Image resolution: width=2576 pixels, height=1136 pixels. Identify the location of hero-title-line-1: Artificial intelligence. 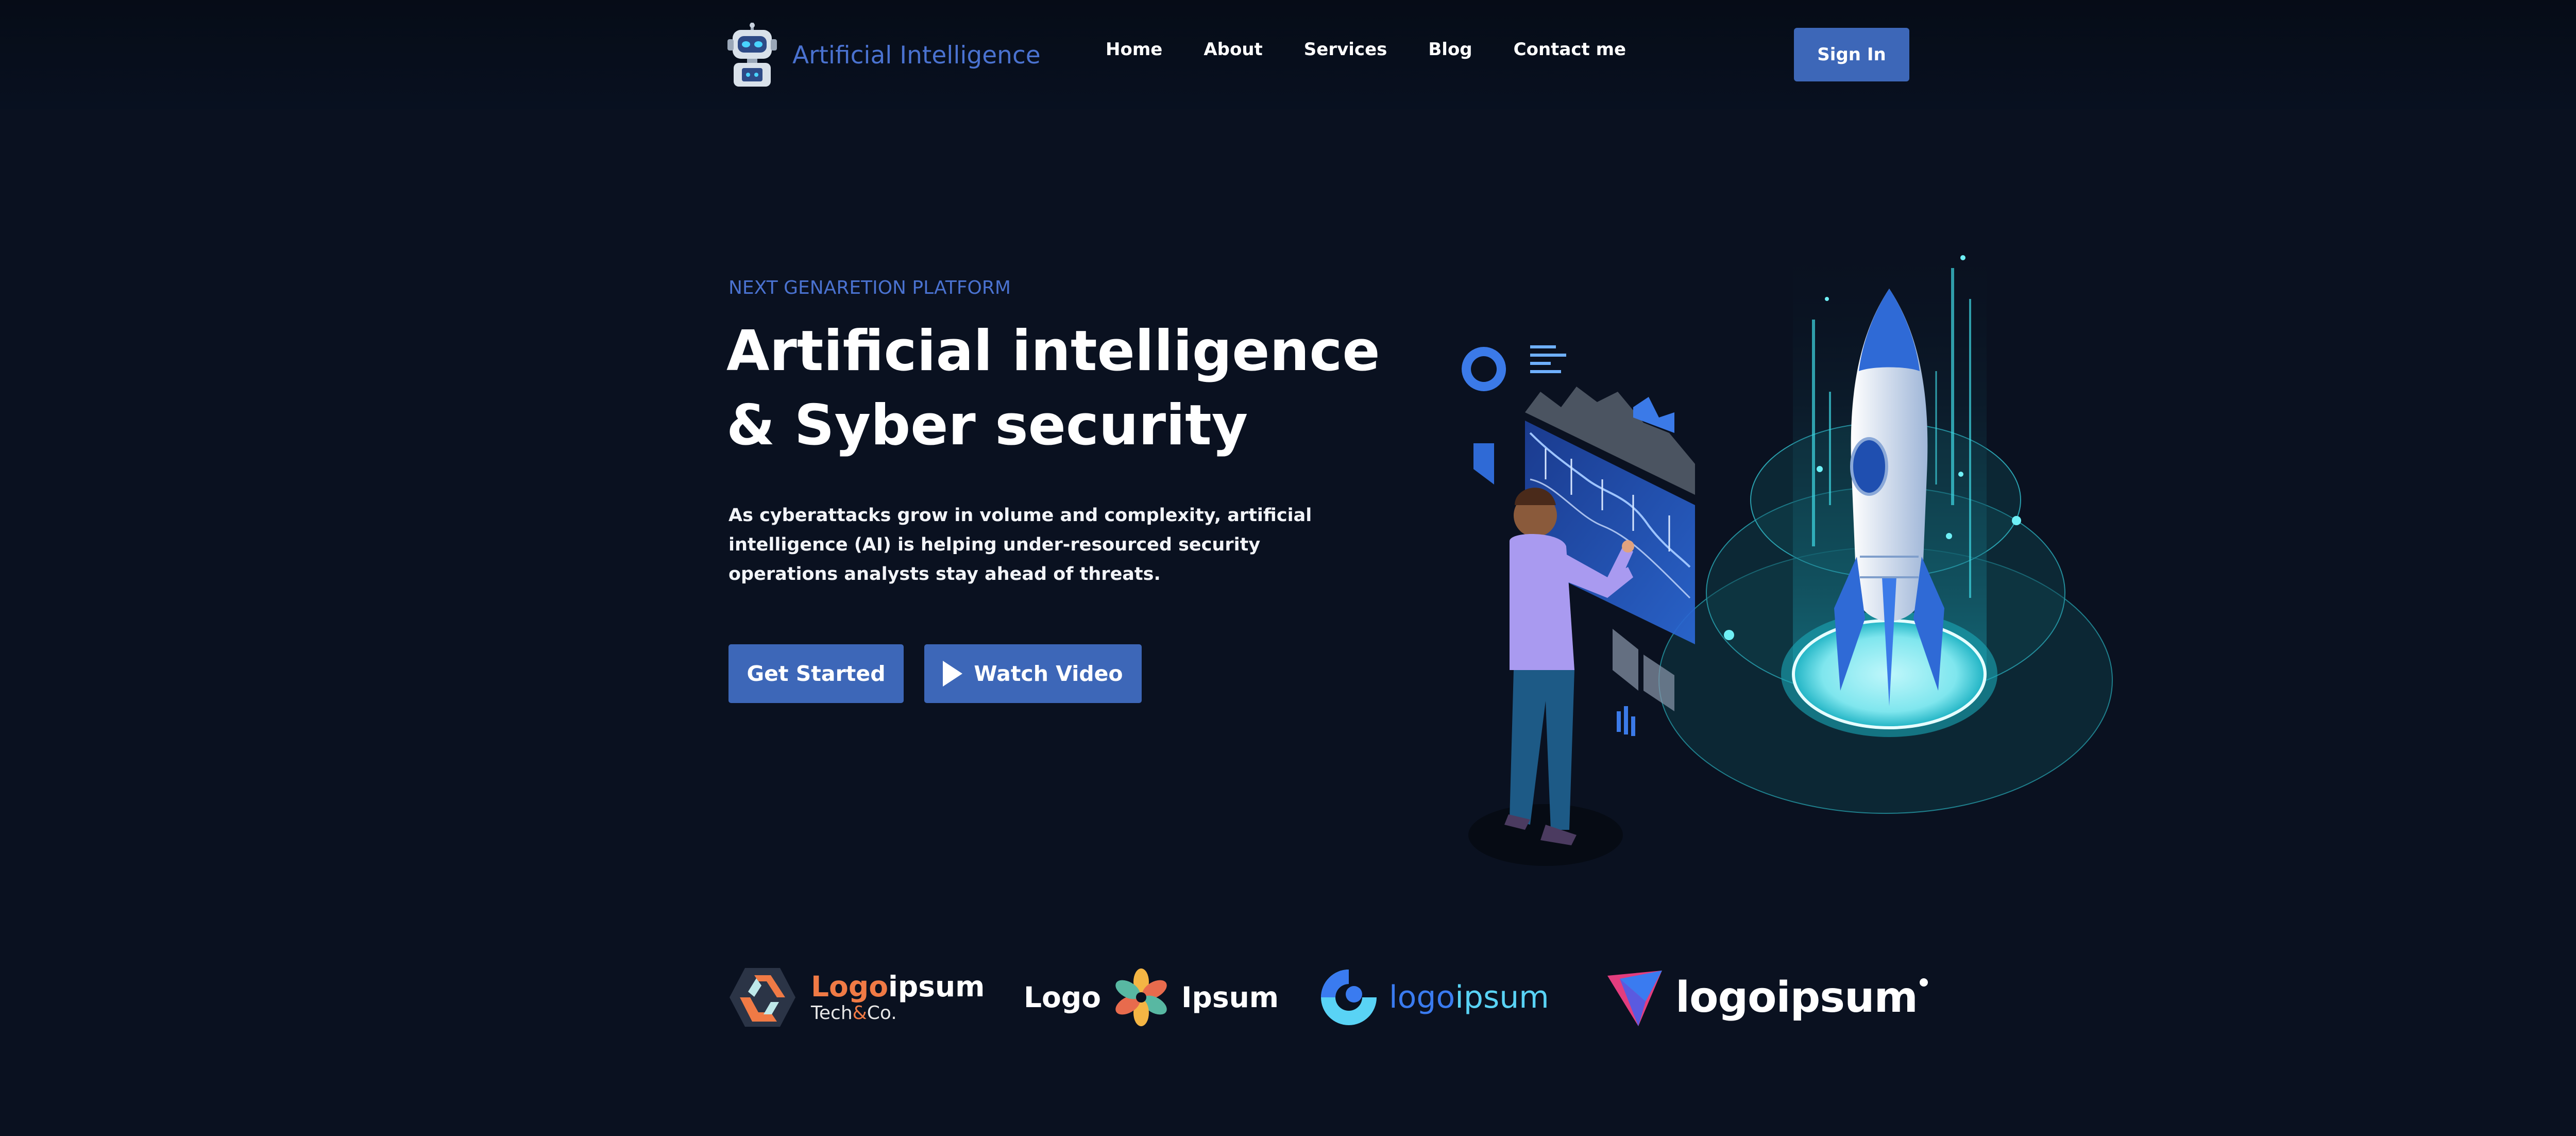
(1053, 351).